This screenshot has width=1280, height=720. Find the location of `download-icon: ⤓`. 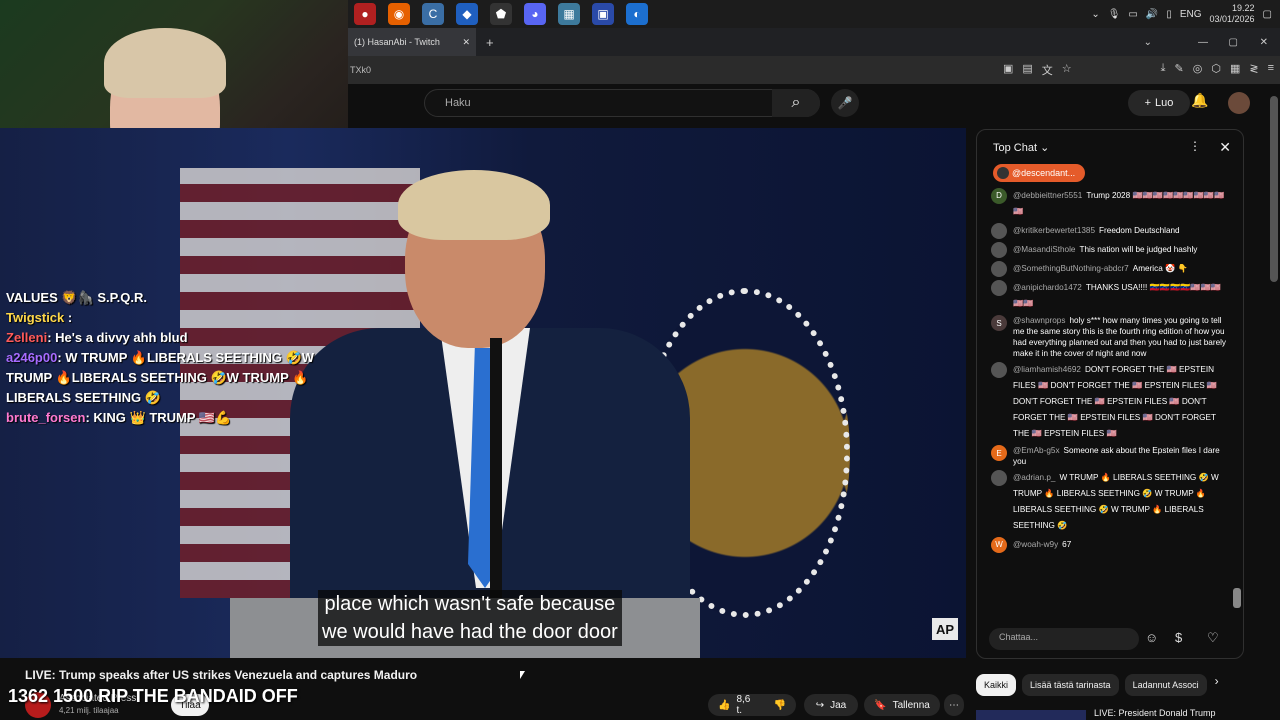

download-icon: ⤓ is located at coordinates (1163, 70).